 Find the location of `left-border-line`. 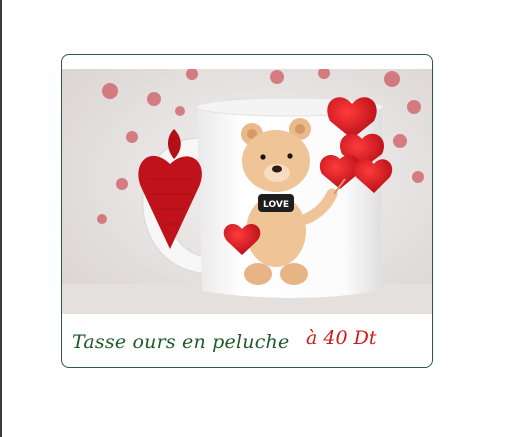

left-border-line is located at coordinates (1, 218).